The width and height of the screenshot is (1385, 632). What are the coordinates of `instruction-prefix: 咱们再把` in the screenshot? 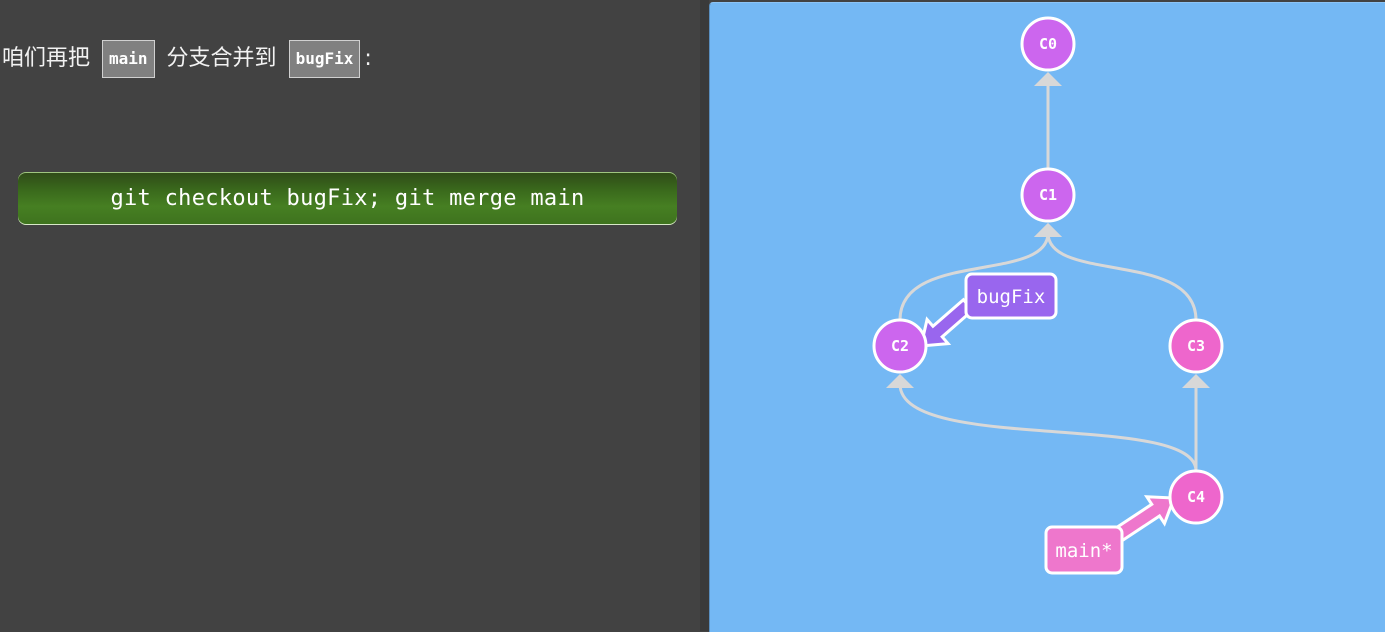 It's located at (46, 58).